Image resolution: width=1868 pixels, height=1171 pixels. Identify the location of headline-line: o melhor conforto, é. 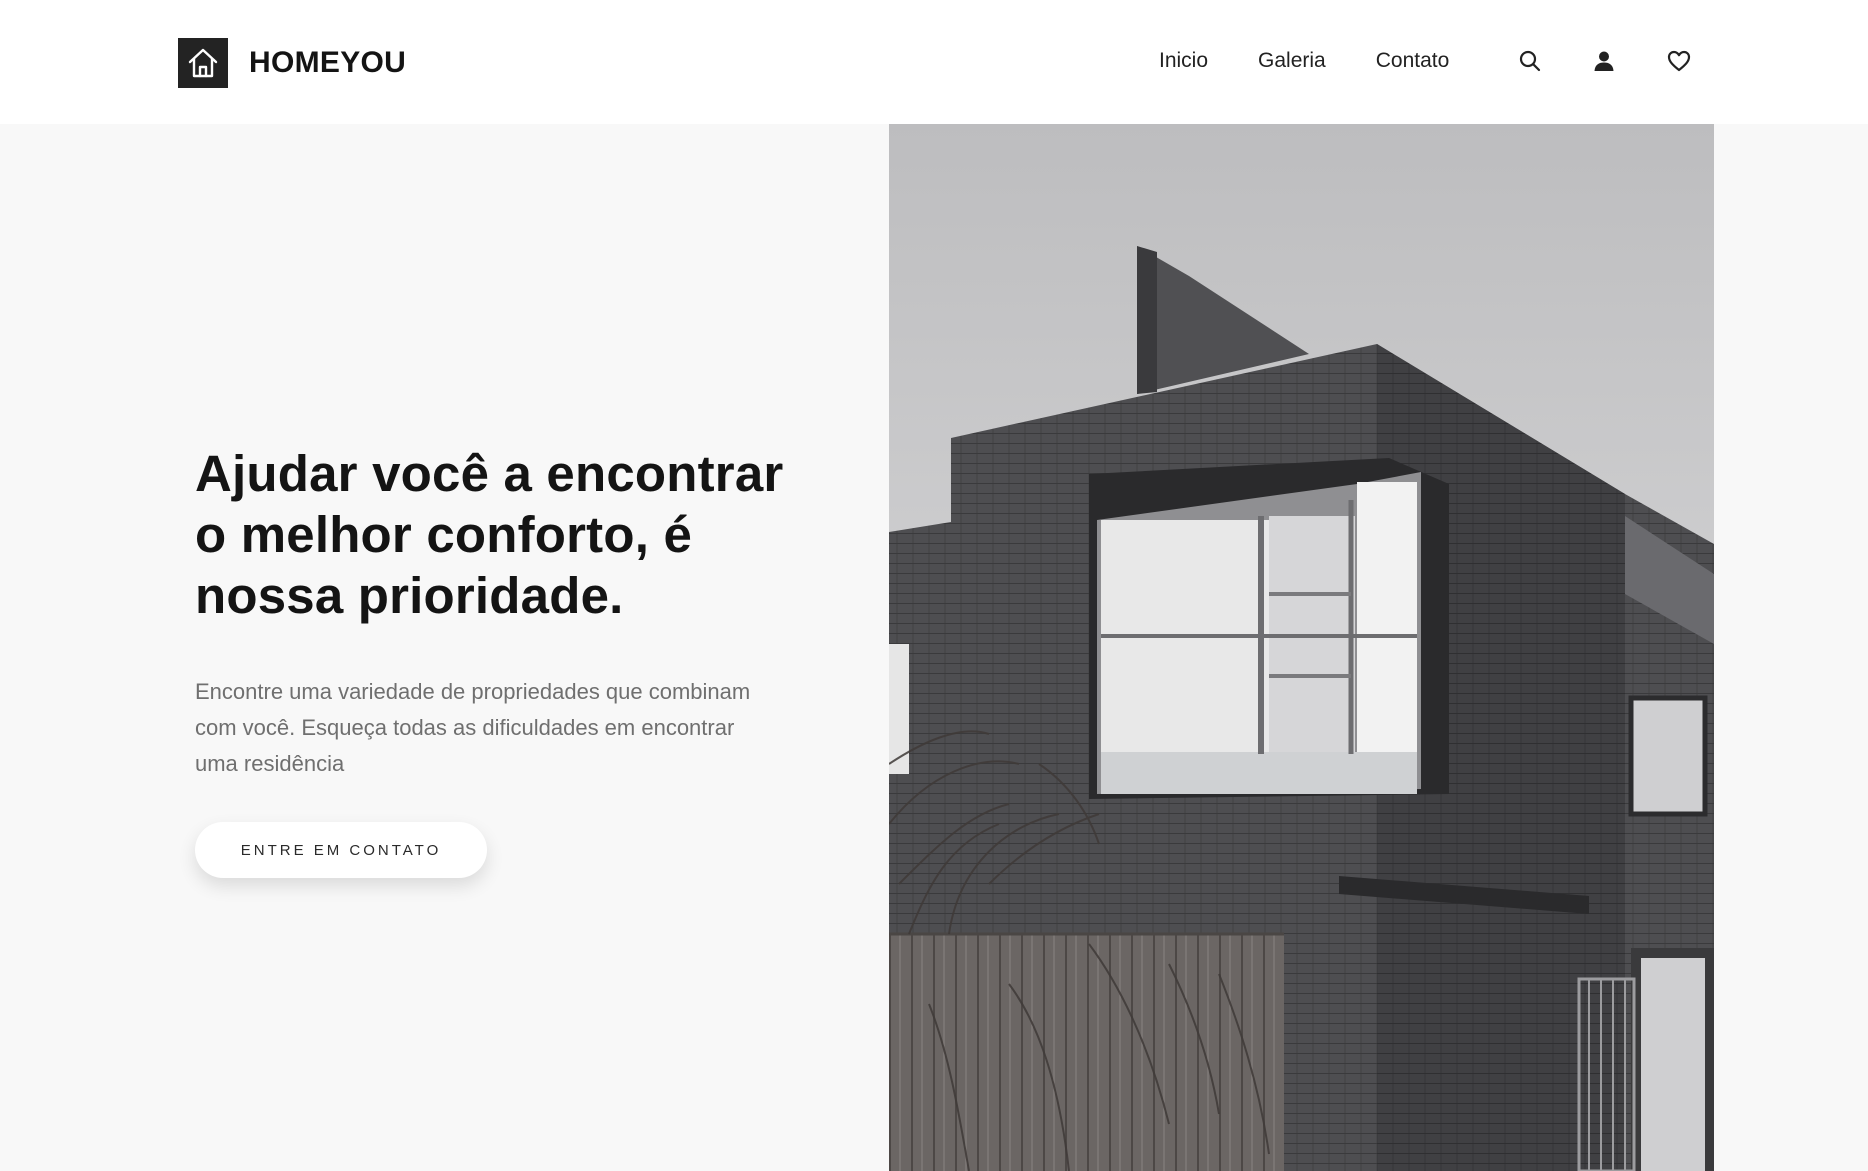
(444, 534).